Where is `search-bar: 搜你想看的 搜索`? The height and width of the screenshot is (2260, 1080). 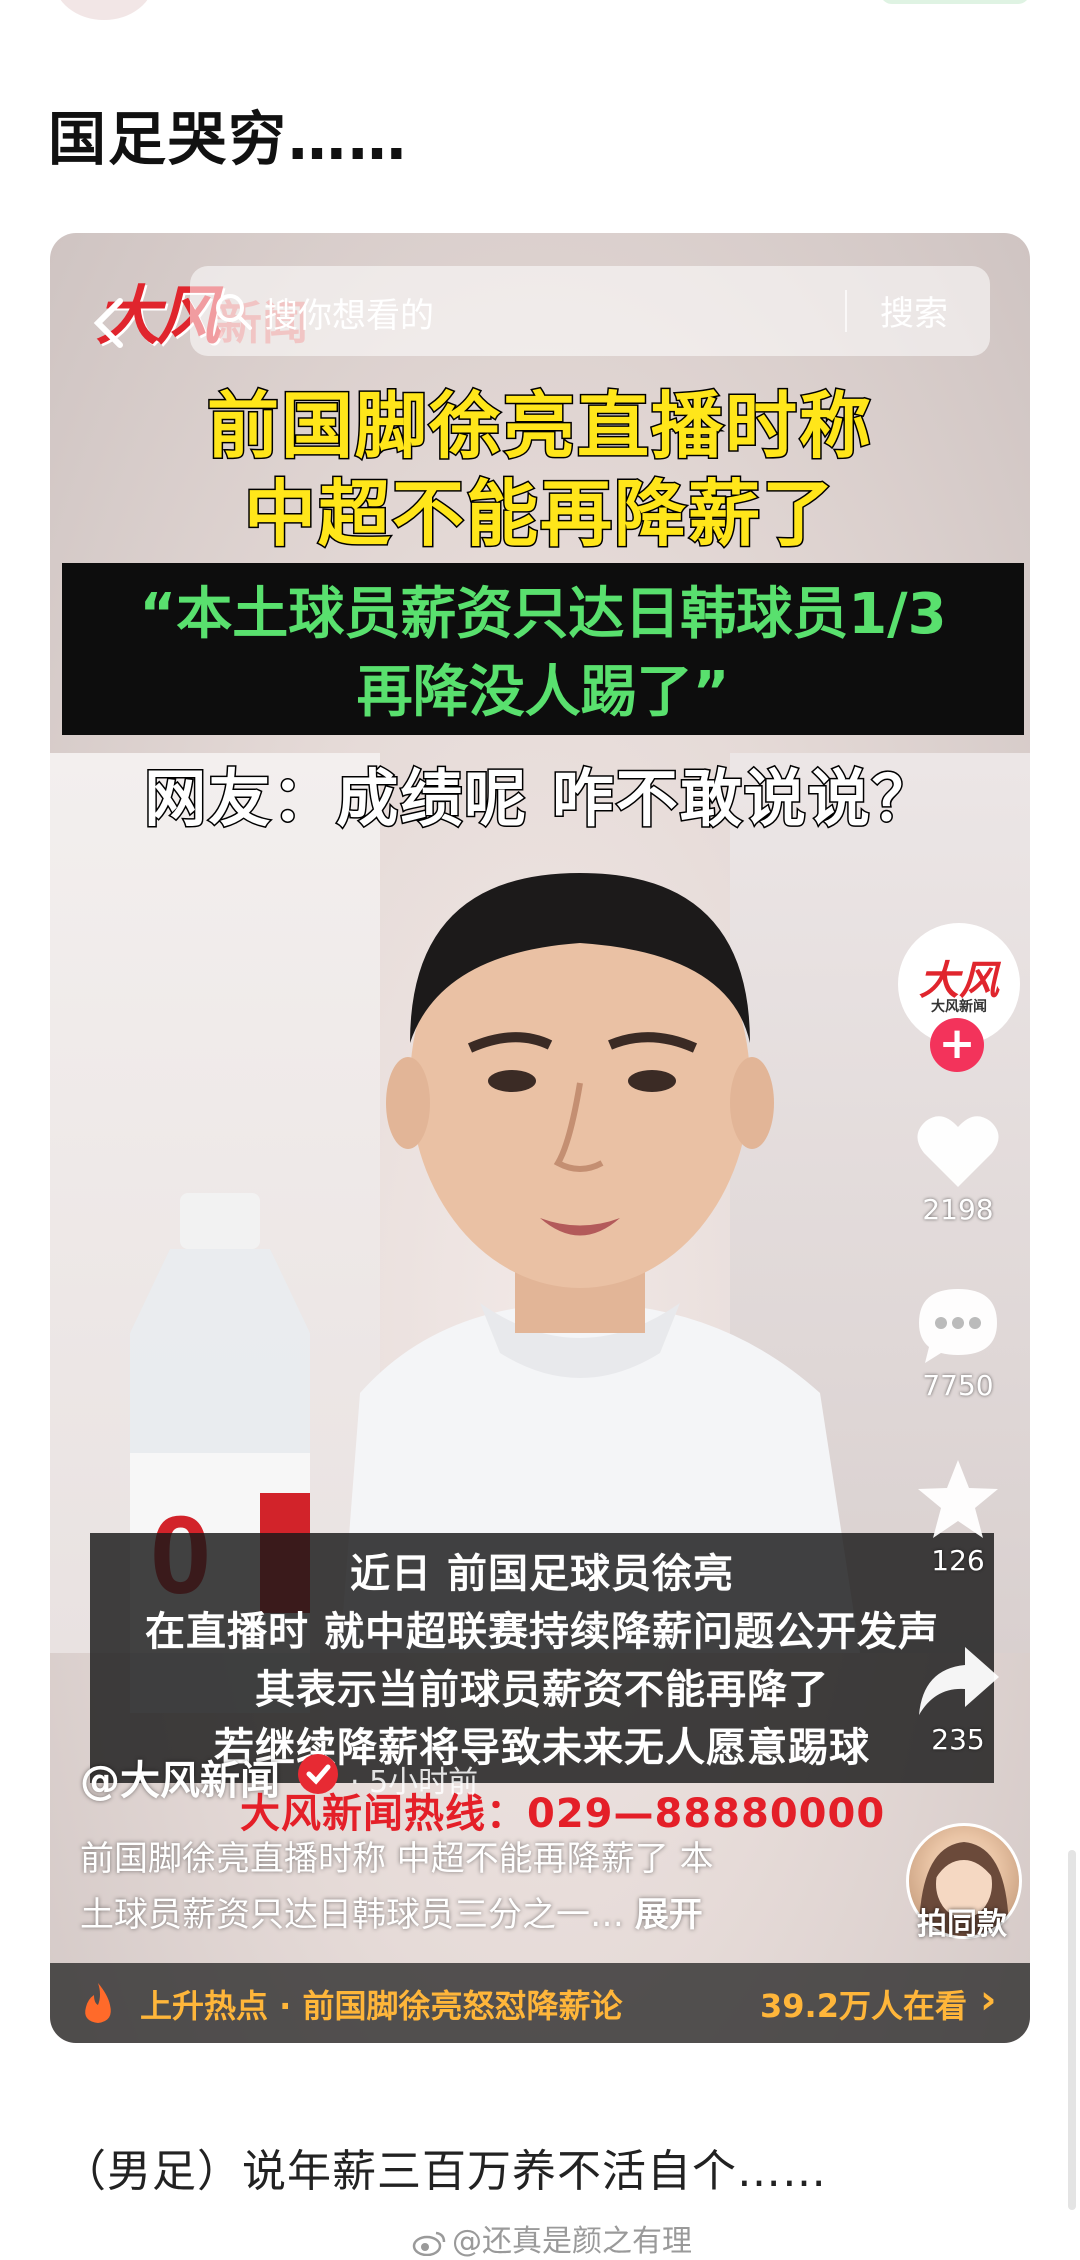 search-bar: 搜你想看的 搜索 is located at coordinates (590, 311).